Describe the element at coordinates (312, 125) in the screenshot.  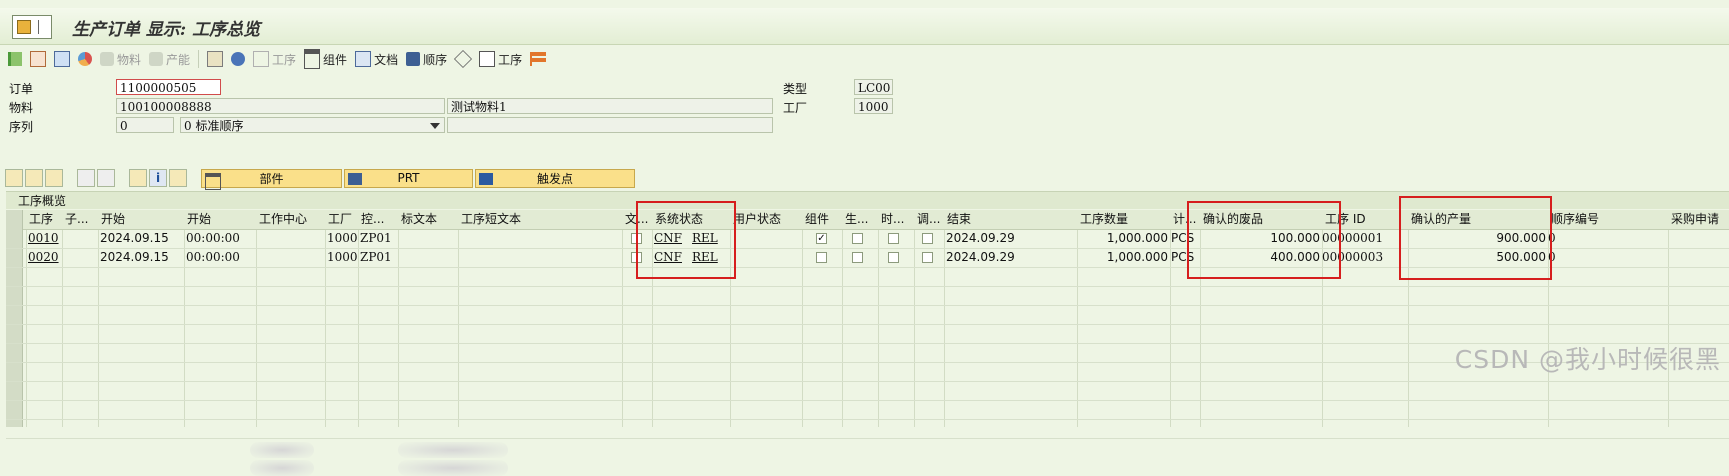
I see `sequence-category-select: 0 标准顺序` at that location.